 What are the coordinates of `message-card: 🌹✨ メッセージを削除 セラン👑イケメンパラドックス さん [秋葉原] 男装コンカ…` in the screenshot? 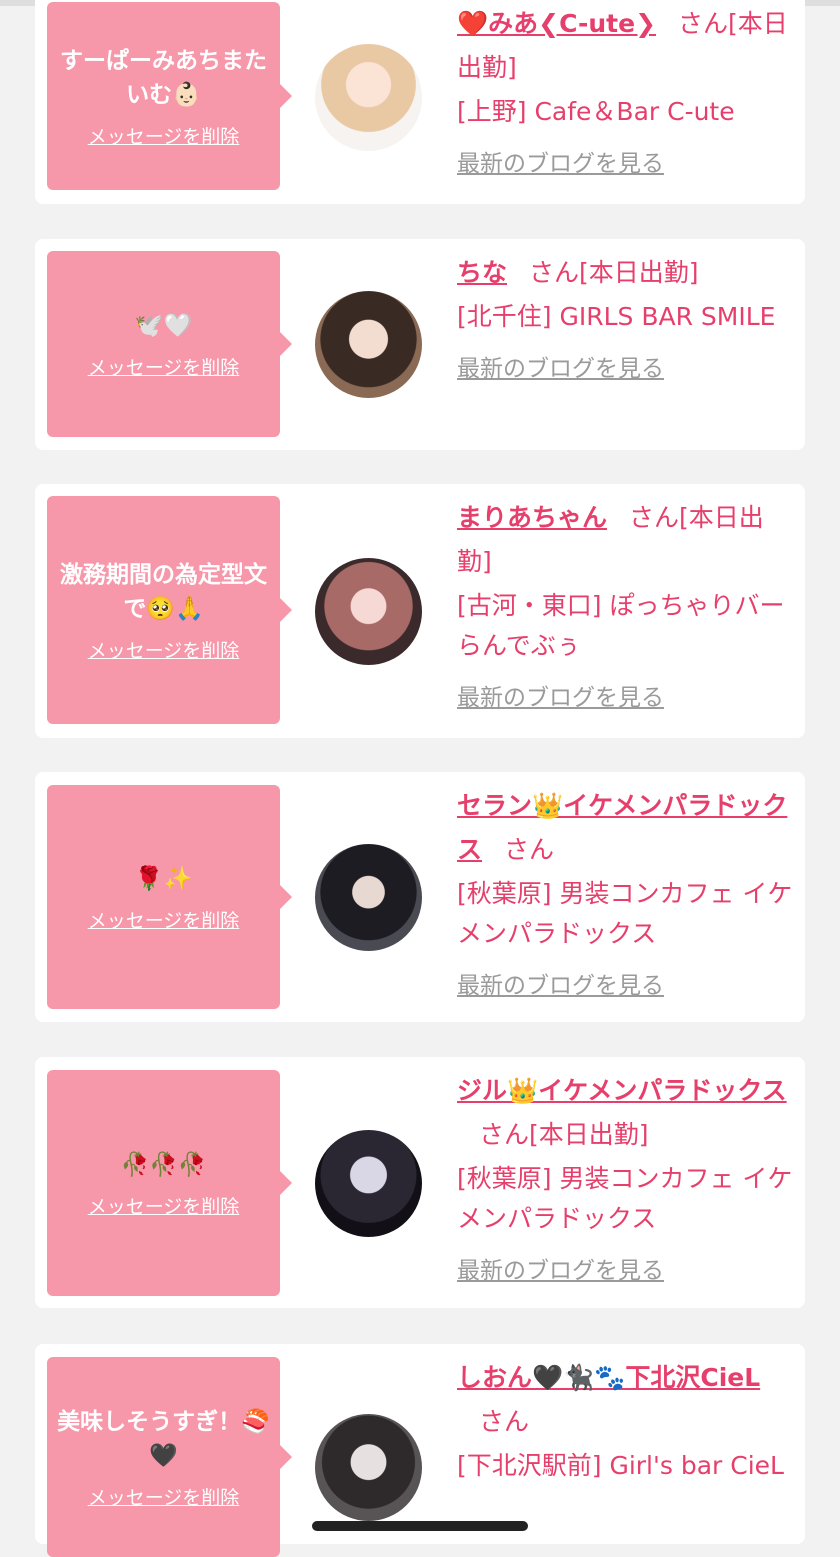 It's located at (420, 897).